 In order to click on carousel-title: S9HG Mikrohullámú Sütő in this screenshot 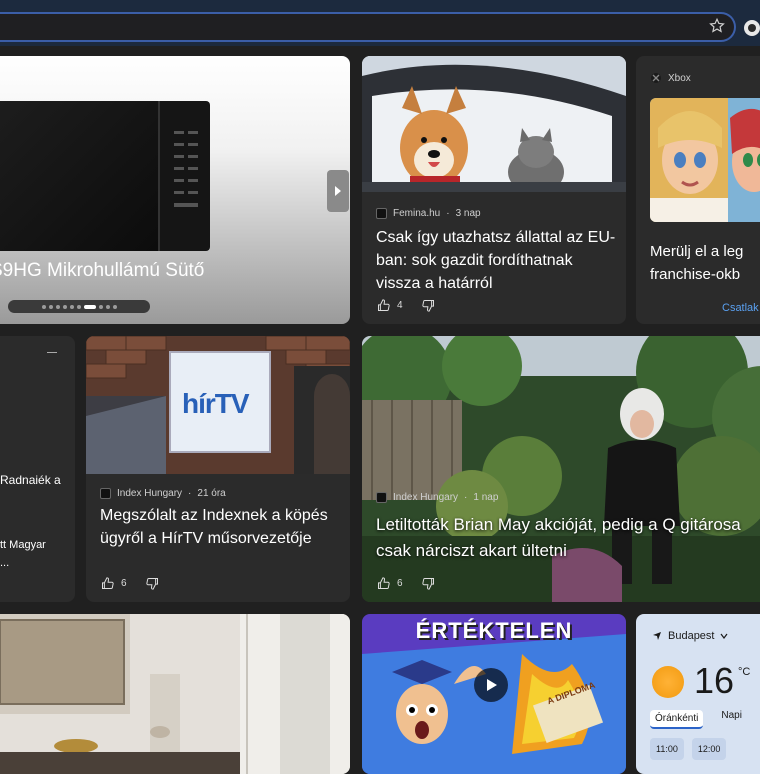, I will do `click(102, 271)`.